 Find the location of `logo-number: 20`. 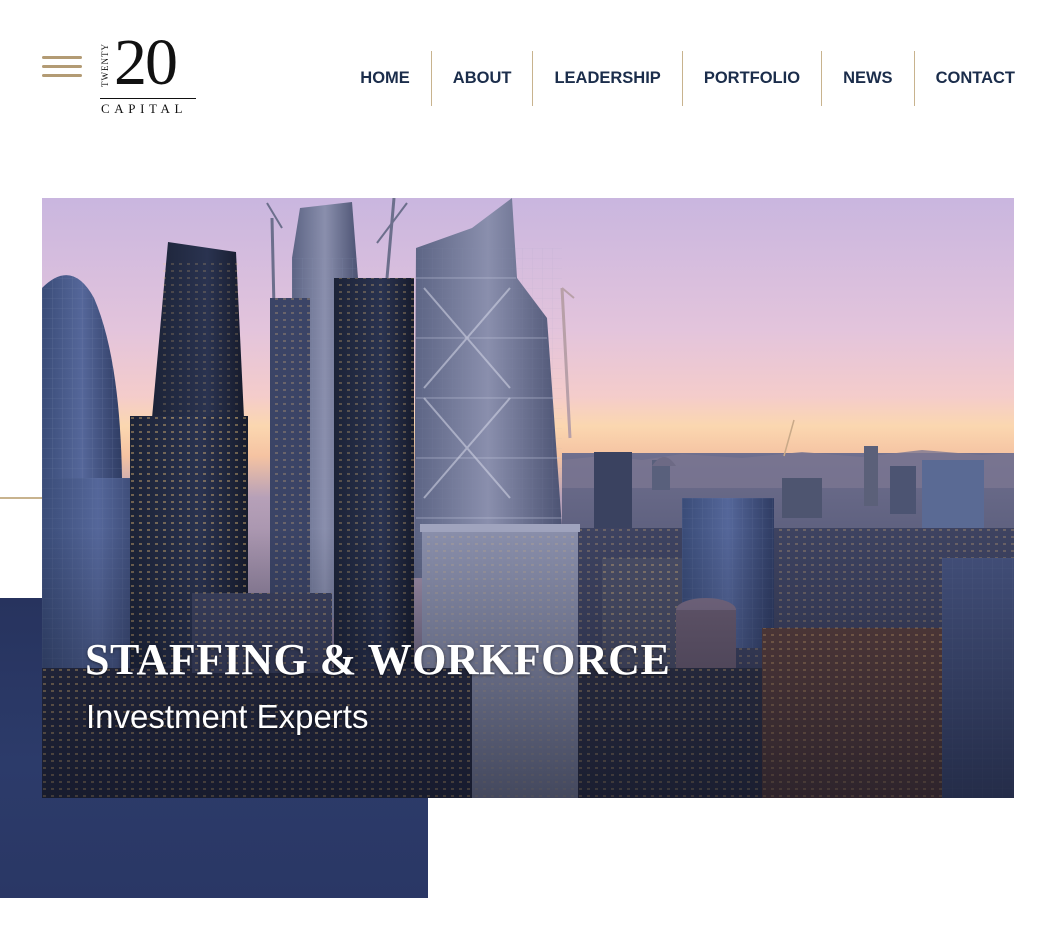

logo-number: 20 is located at coordinates (146, 62).